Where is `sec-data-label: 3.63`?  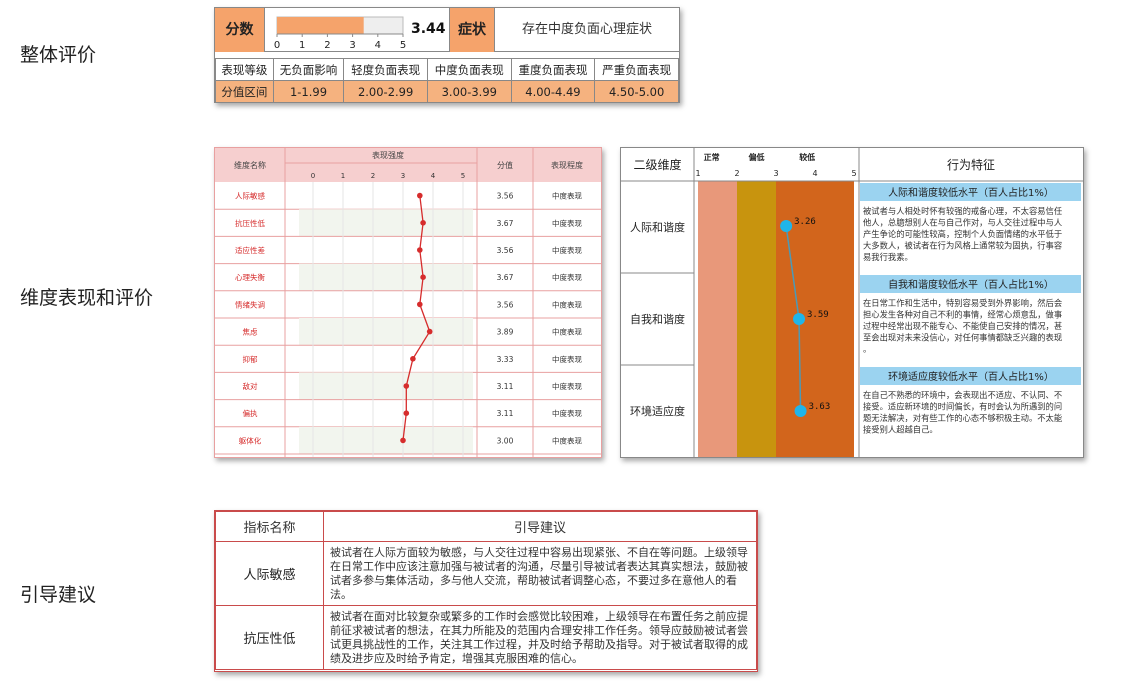 sec-data-label: 3.63 is located at coordinates (820, 407).